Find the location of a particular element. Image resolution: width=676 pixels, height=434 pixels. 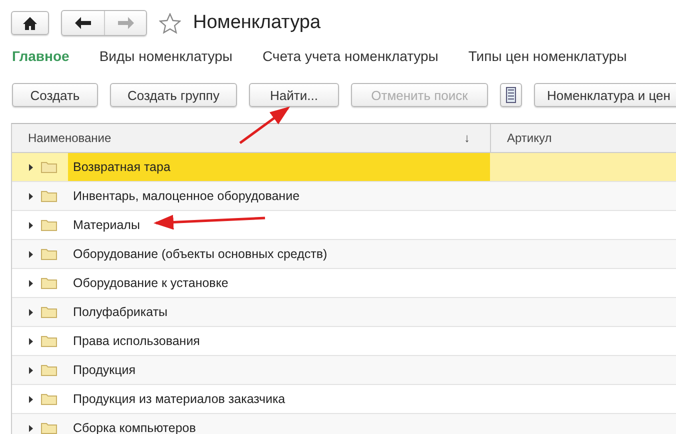

nav-link: Главное is located at coordinates (41, 60).